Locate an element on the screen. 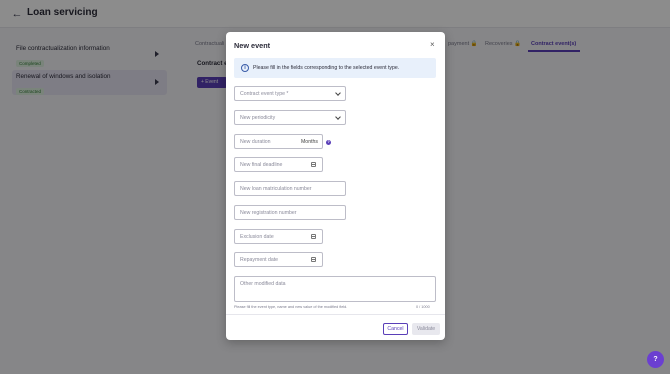  new-matriculation-input: New loan matriculation number is located at coordinates (290, 188).